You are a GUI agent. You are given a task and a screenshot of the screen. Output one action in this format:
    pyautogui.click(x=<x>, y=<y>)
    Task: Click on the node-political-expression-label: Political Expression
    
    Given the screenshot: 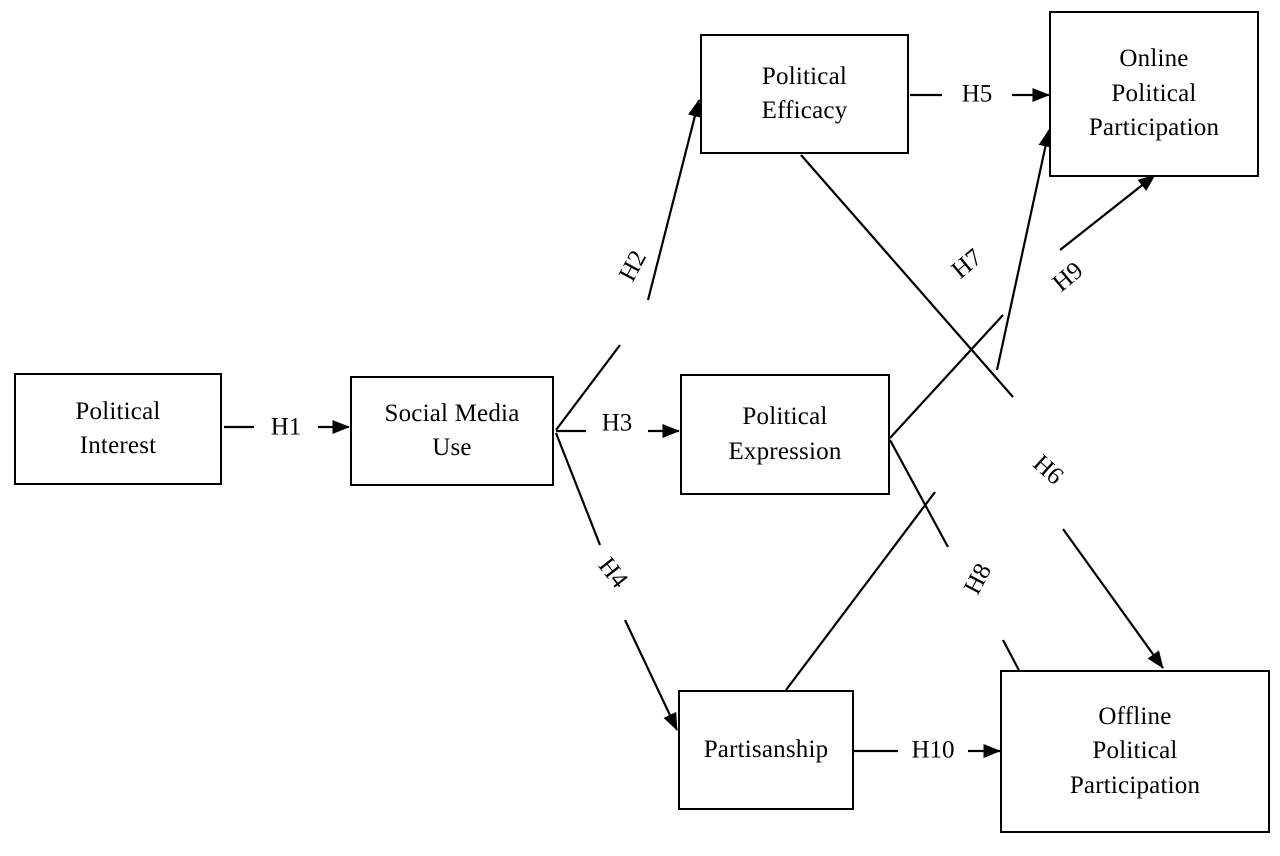 What is the action you would take?
    pyautogui.click(x=785, y=434)
    